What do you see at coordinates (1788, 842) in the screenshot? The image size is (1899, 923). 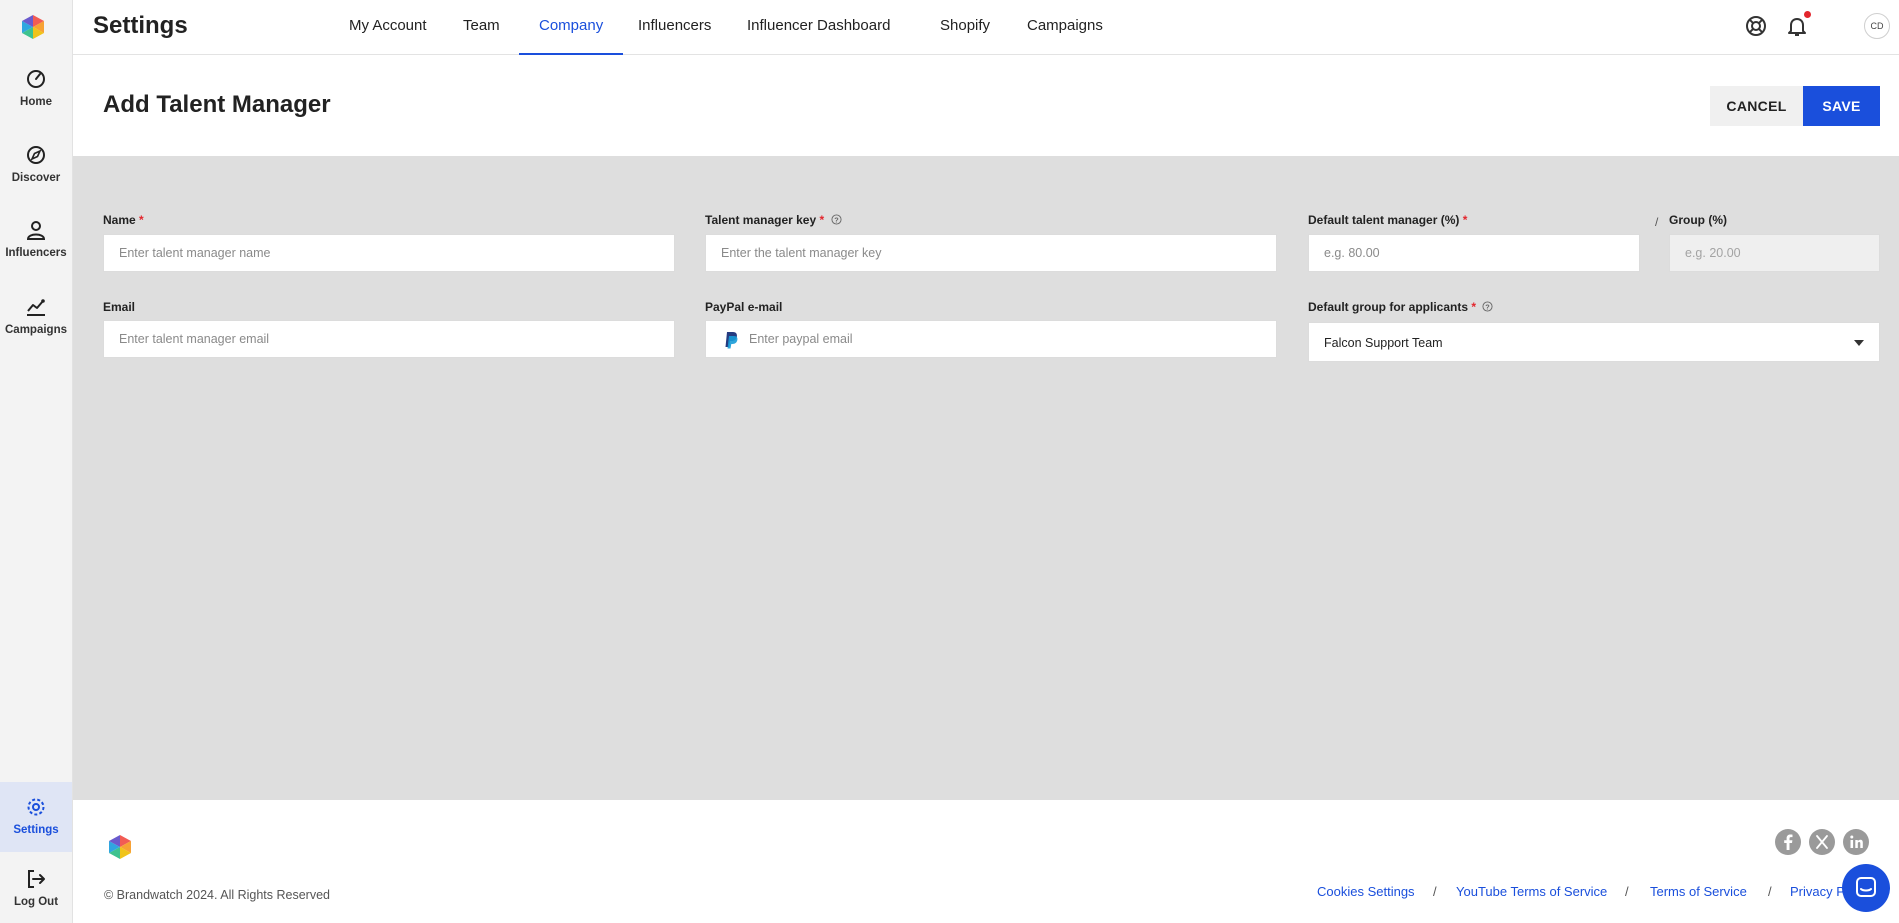 I see `facebook-icon` at bounding box center [1788, 842].